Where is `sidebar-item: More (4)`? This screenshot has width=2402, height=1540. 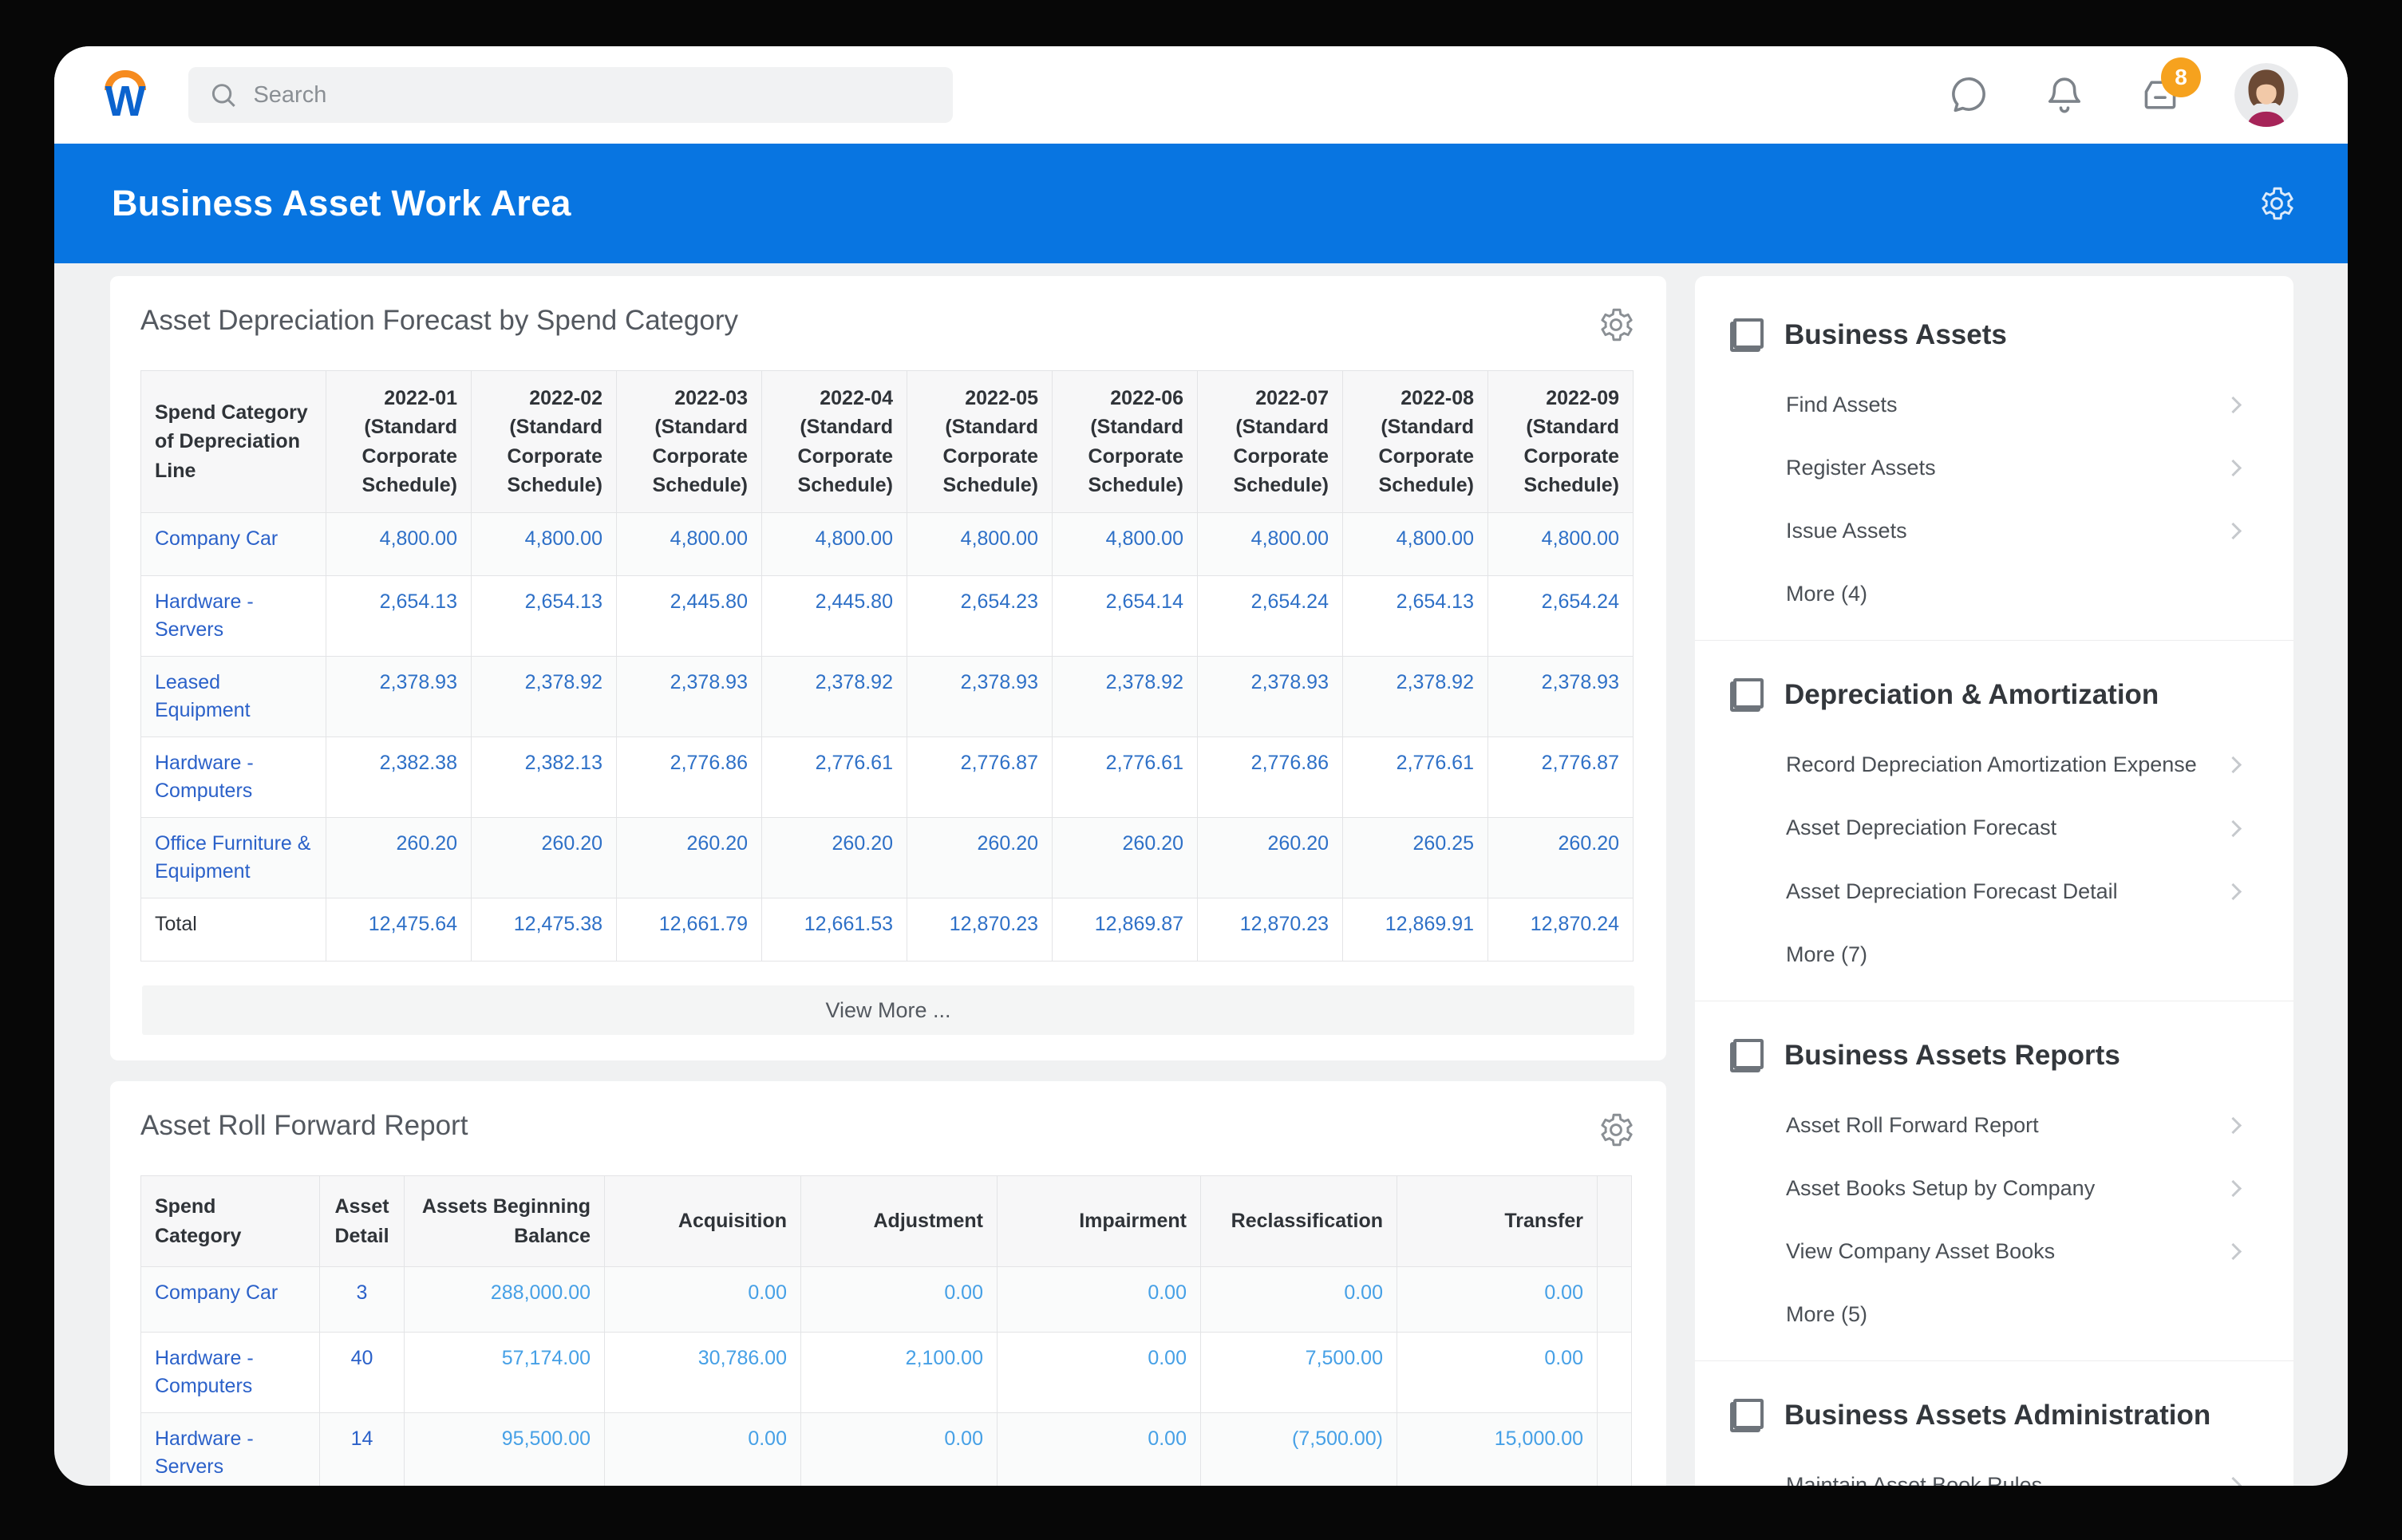 sidebar-item: More (4) is located at coordinates (1994, 594).